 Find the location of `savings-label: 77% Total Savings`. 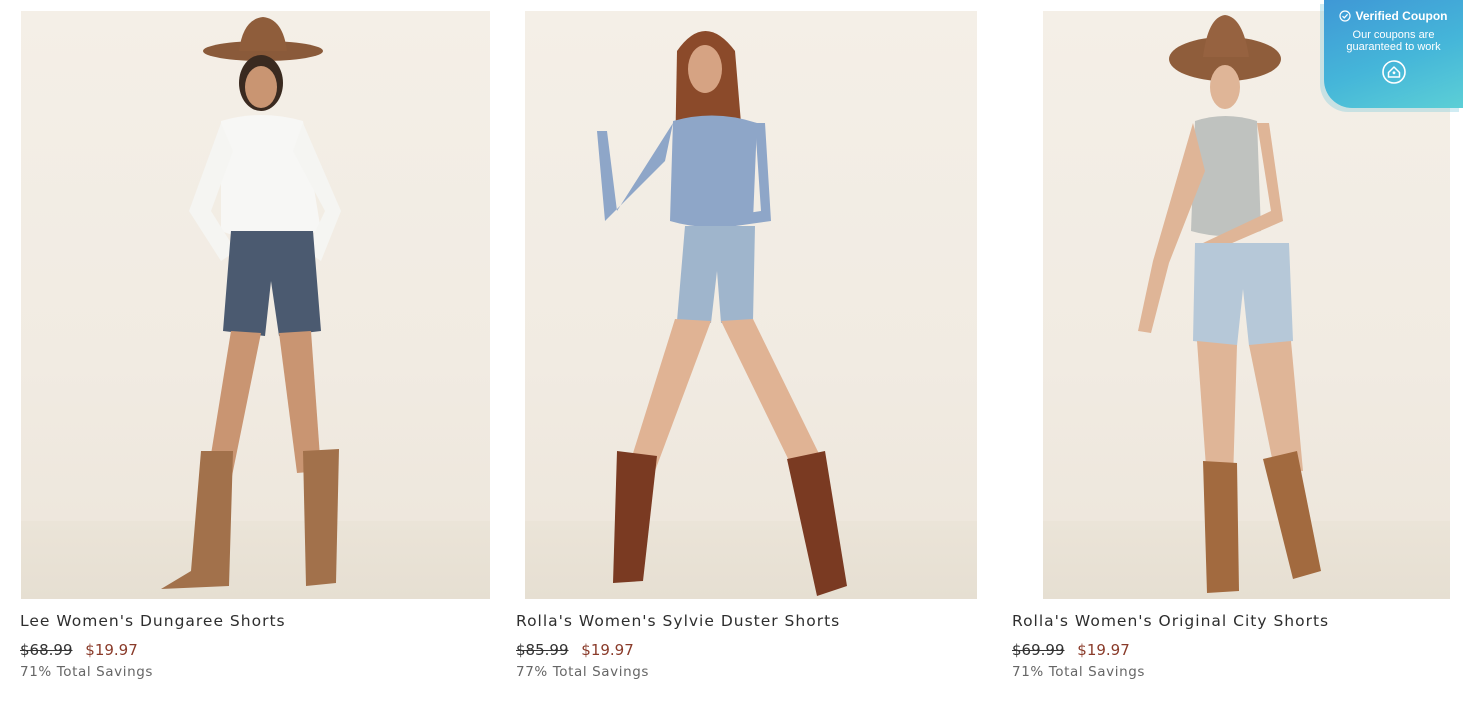

savings-label: 77% Total Savings is located at coordinates (583, 672).